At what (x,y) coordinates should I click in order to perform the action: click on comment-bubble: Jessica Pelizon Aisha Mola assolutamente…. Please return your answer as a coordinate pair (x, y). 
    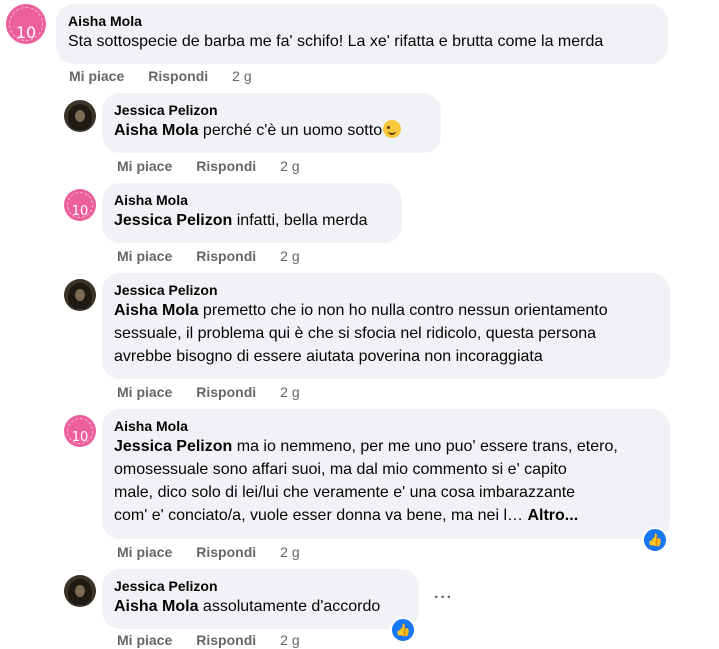
    Looking at the image, I should click on (260, 599).